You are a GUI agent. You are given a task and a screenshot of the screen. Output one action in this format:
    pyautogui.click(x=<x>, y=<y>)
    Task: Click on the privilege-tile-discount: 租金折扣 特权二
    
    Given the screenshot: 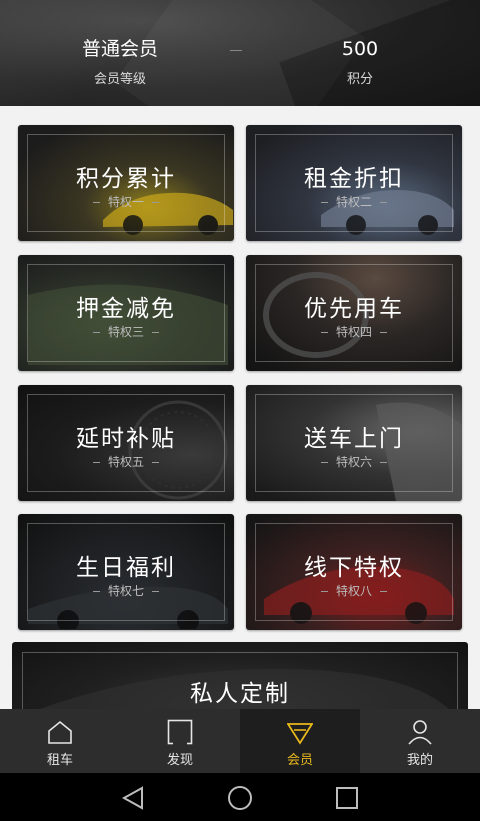 What is the action you would take?
    pyautogui.click(x=354, y=183)
    